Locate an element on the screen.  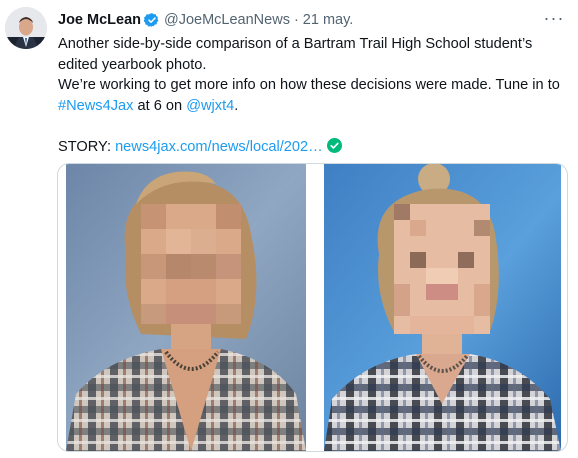
avatar is located at coordinates (26, 28).